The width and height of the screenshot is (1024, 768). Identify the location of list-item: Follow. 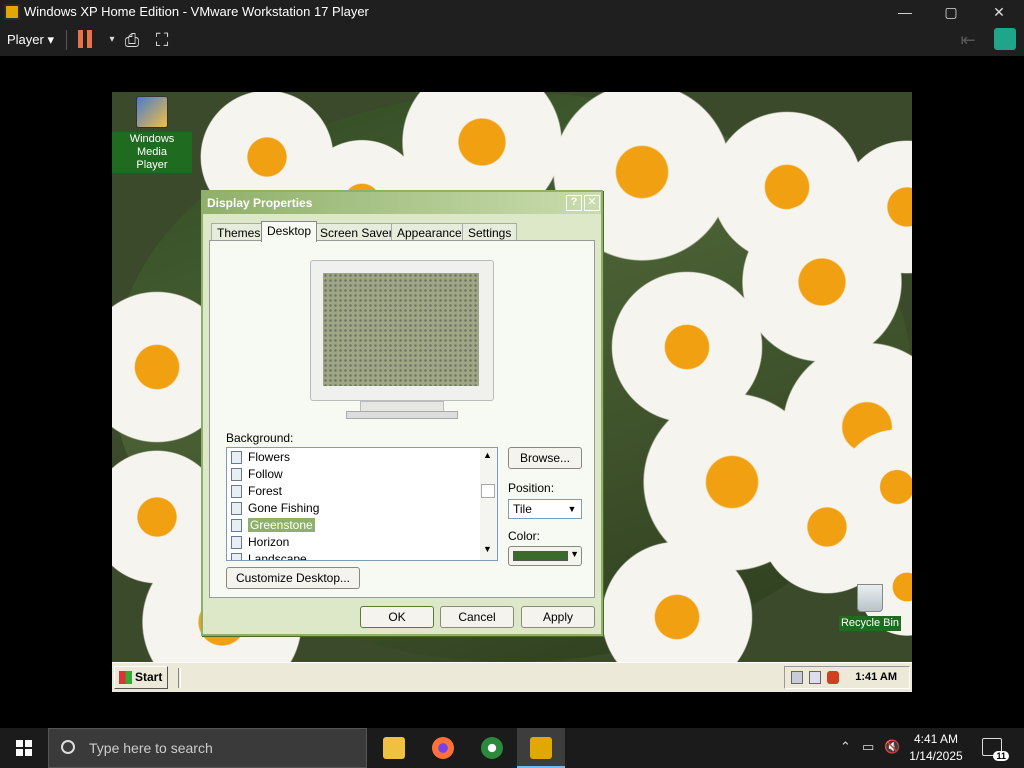
(257, 474).